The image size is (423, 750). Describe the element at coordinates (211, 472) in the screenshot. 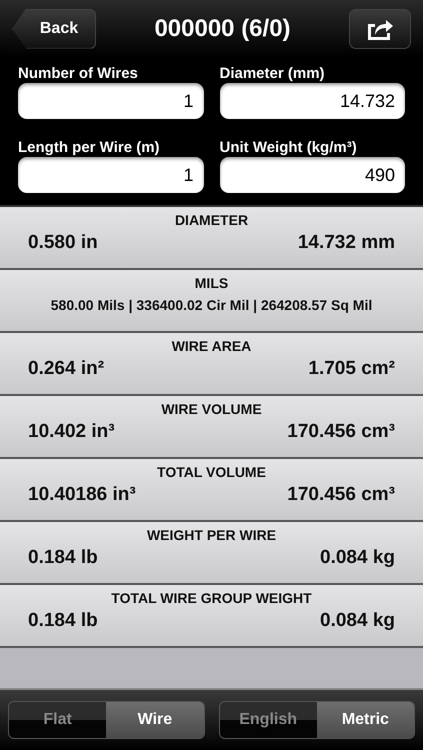

I see `result-title: TOTAL VOLUME` at that location.